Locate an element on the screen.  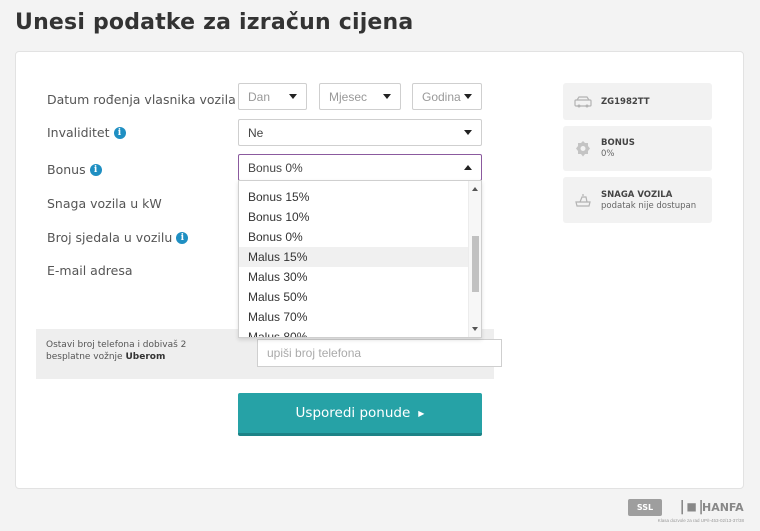
summary-card-bonus: BONUS 0% is located at coordinates (637, 148).